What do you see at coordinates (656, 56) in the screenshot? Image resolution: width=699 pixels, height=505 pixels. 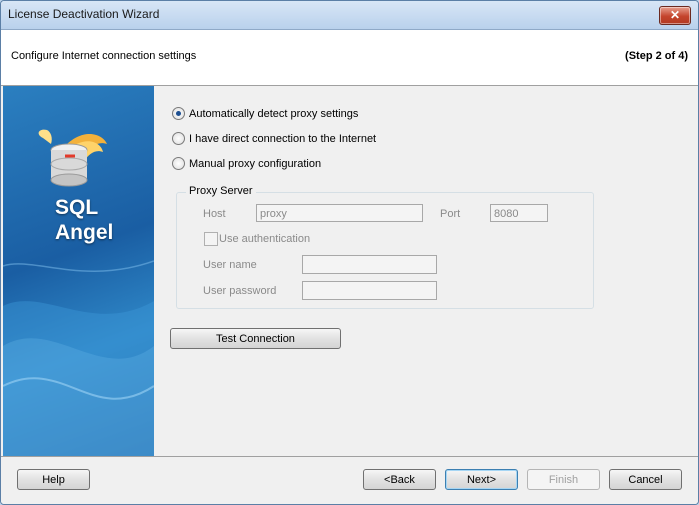 I see `step-indicator: (Step 2 of 4)` at bounding box center [656, 56].